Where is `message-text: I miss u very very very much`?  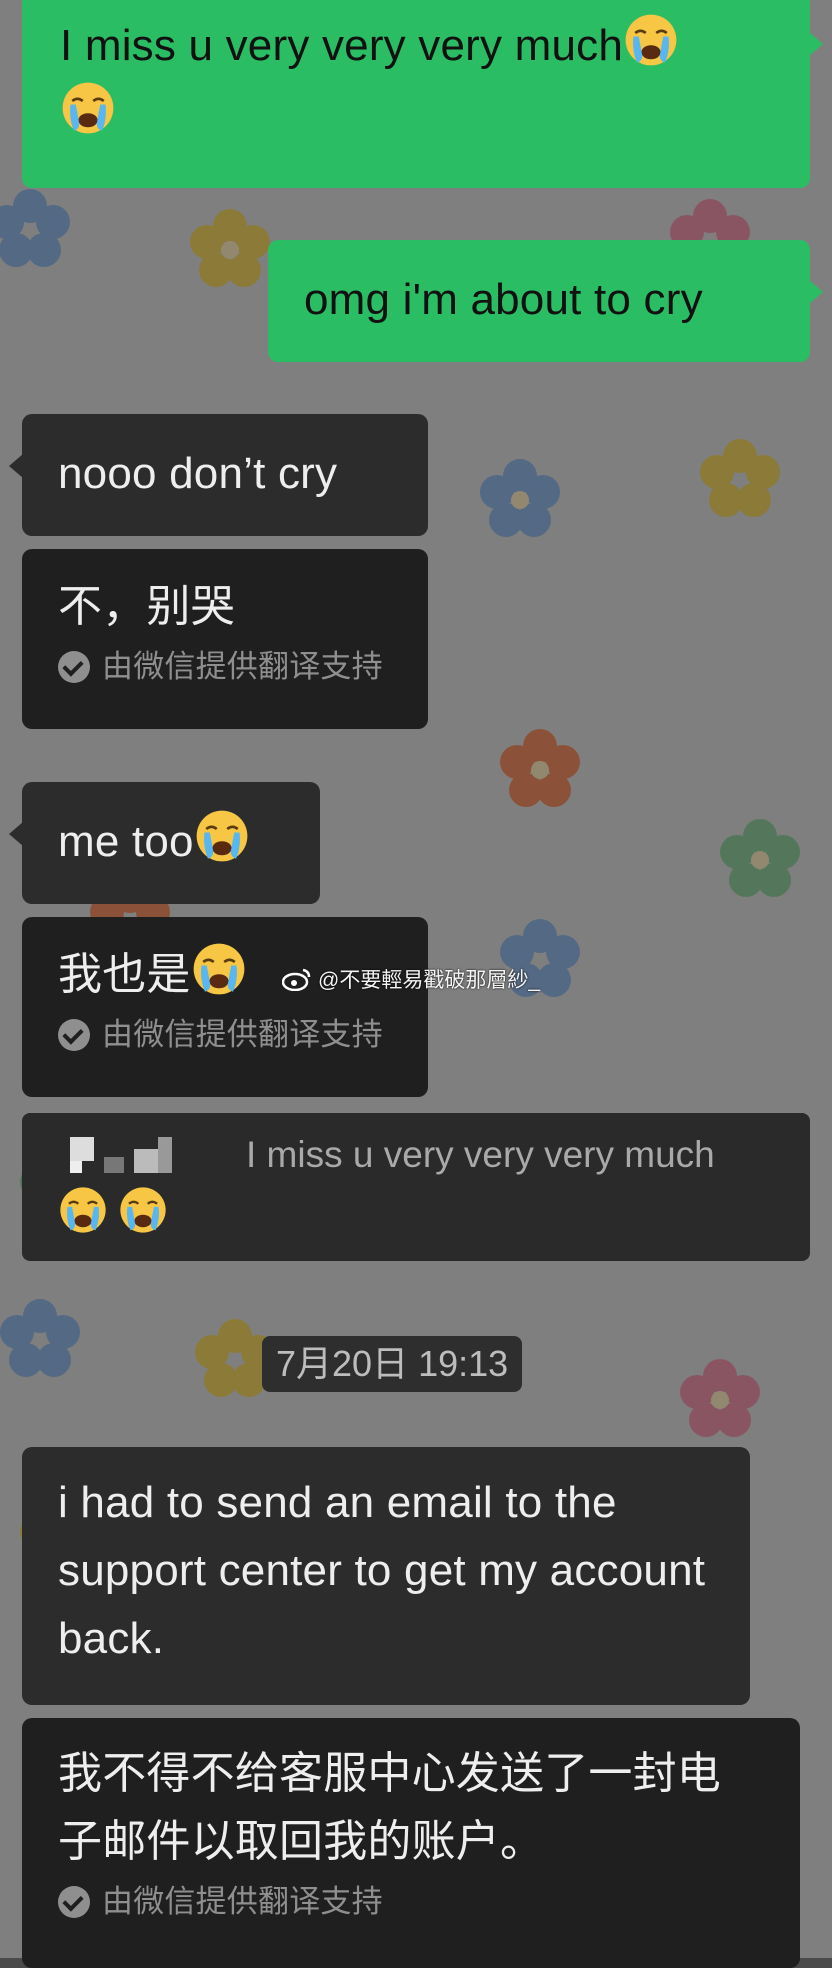
message-text: I miss u very very very much is located at coordinates (342, 45).